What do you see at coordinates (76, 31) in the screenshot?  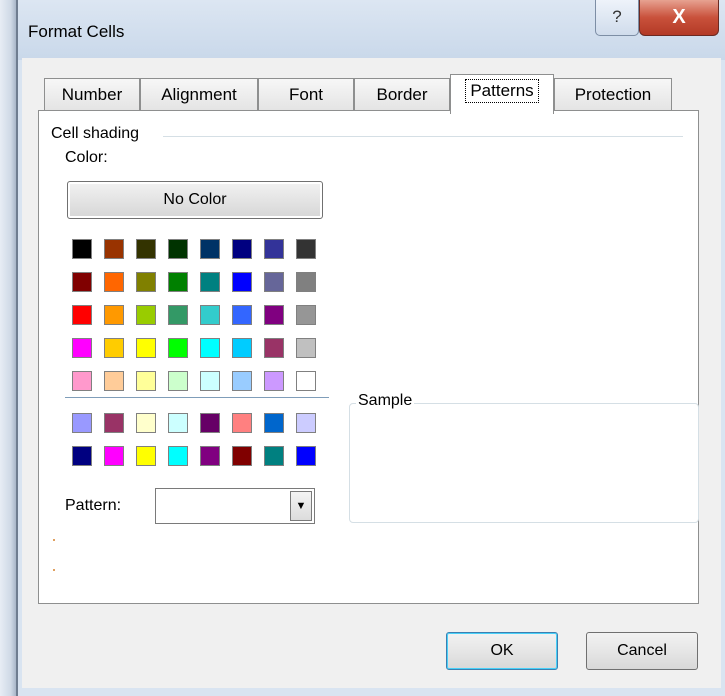 I see `dialog-title: Format Cells` at bounding box center [76, 31].